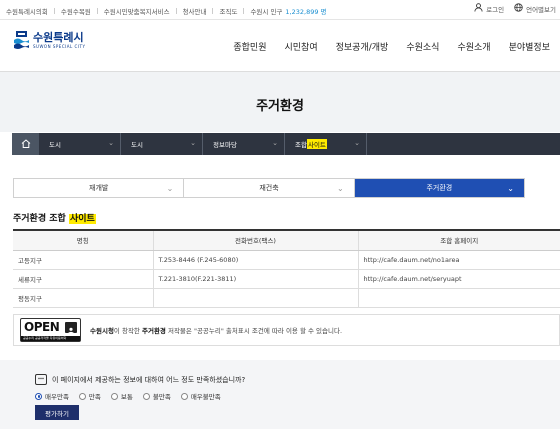 This screenshot has height=429, width=560. Describe the element at coordinates (256, 260) in the screenshot. I see `cell-phone: T.253-8446 (F.245-6080)` at that location.